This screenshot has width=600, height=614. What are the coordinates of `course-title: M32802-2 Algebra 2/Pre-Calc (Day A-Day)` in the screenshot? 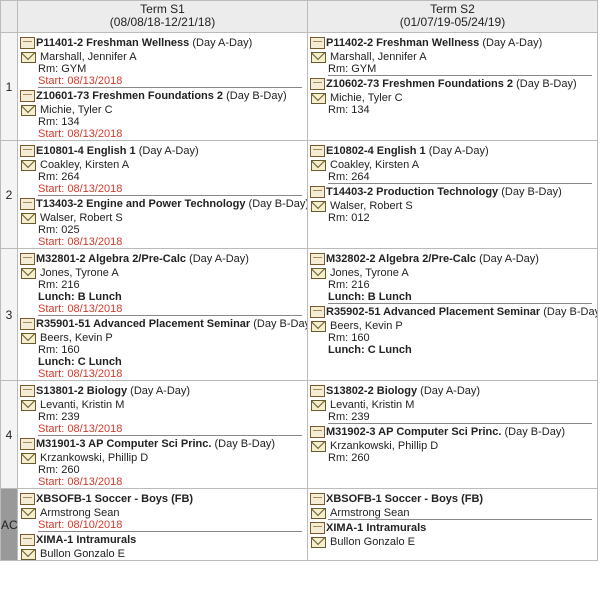 It's located at (453, 259).